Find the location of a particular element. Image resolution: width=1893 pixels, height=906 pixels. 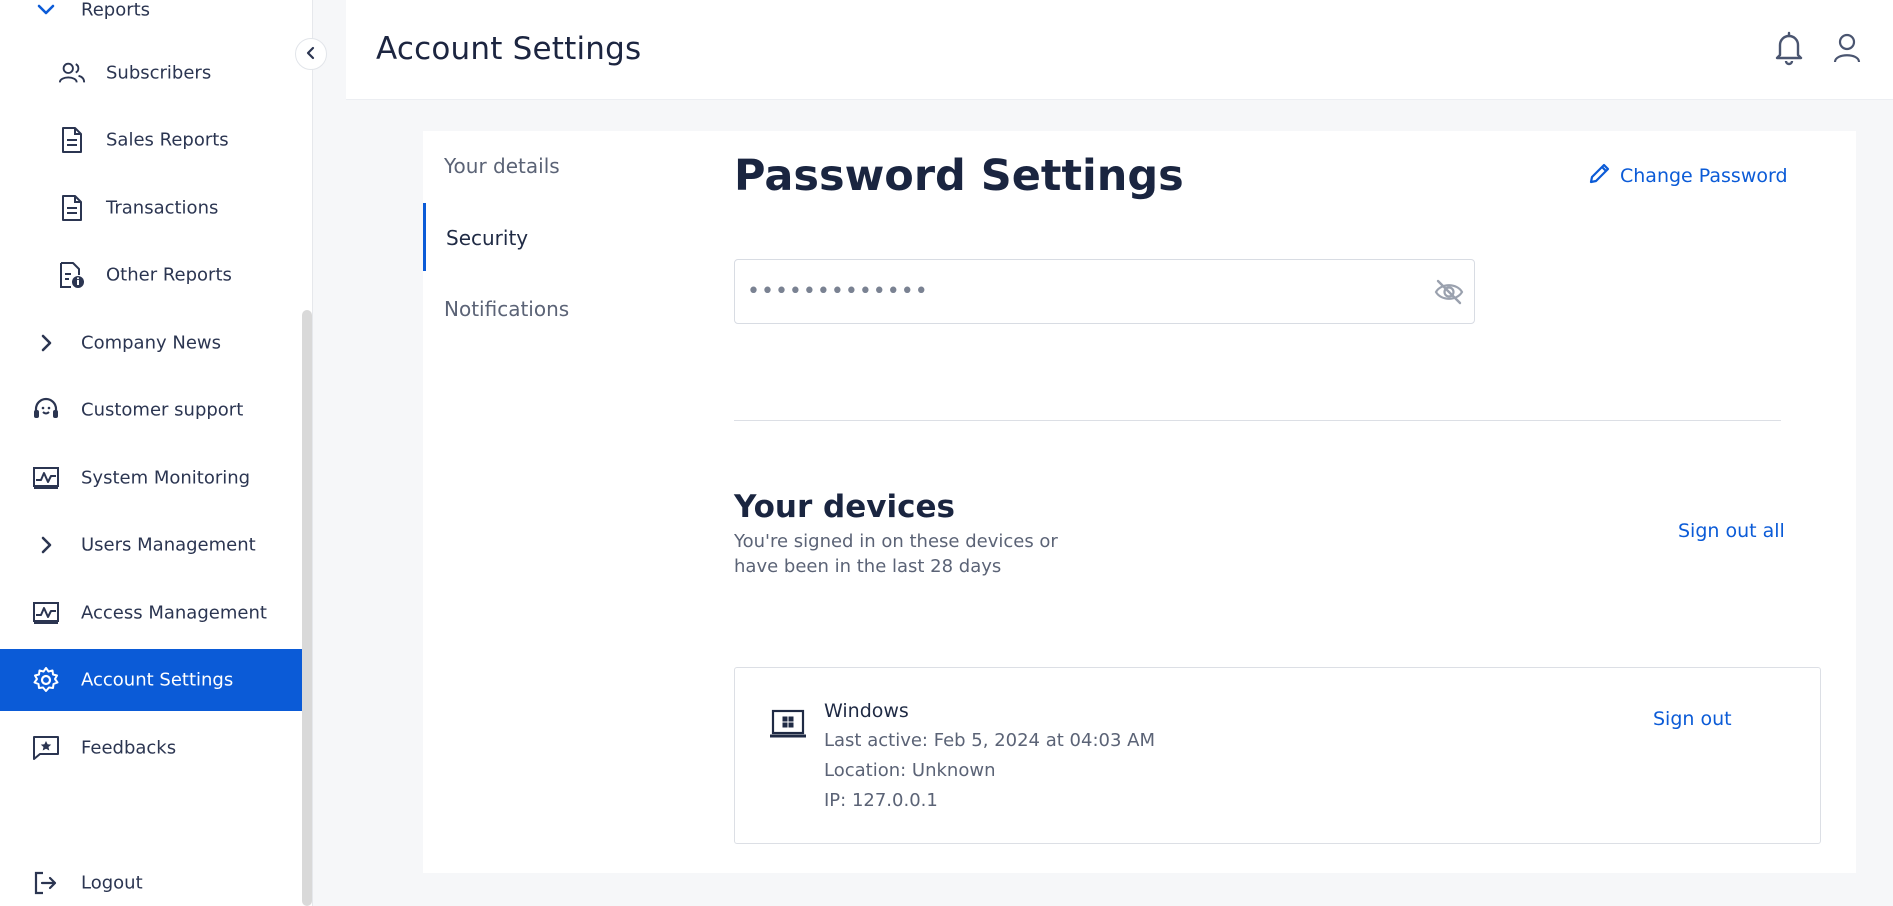

device-ip: IP: 127.0.0.1 is located at coordinates (881, 800).